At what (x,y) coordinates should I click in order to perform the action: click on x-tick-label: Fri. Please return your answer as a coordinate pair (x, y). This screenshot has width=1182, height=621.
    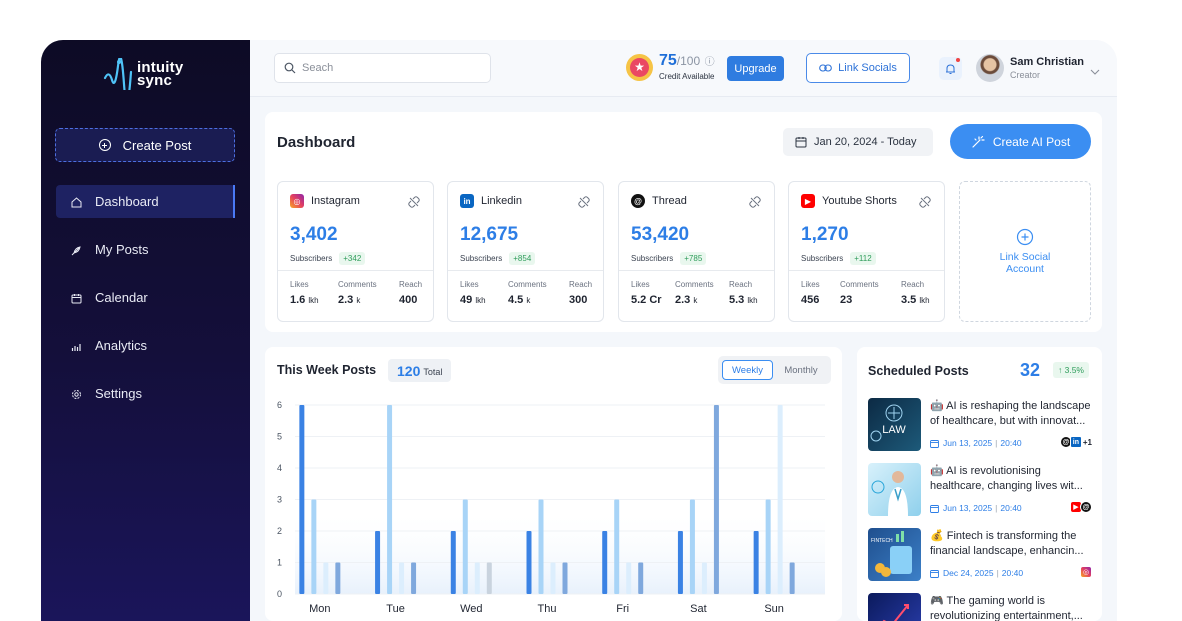
    Looking at the image, I should click on (622, 609).